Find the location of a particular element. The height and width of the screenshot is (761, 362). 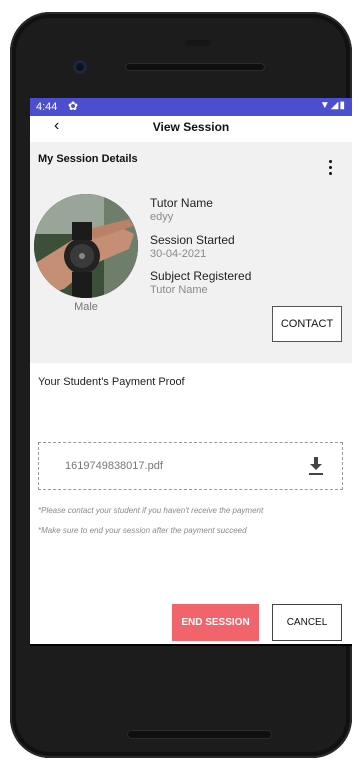

status-bar: 4:44 ✿ ▼◢▮ is located at coordinates (191, 107).